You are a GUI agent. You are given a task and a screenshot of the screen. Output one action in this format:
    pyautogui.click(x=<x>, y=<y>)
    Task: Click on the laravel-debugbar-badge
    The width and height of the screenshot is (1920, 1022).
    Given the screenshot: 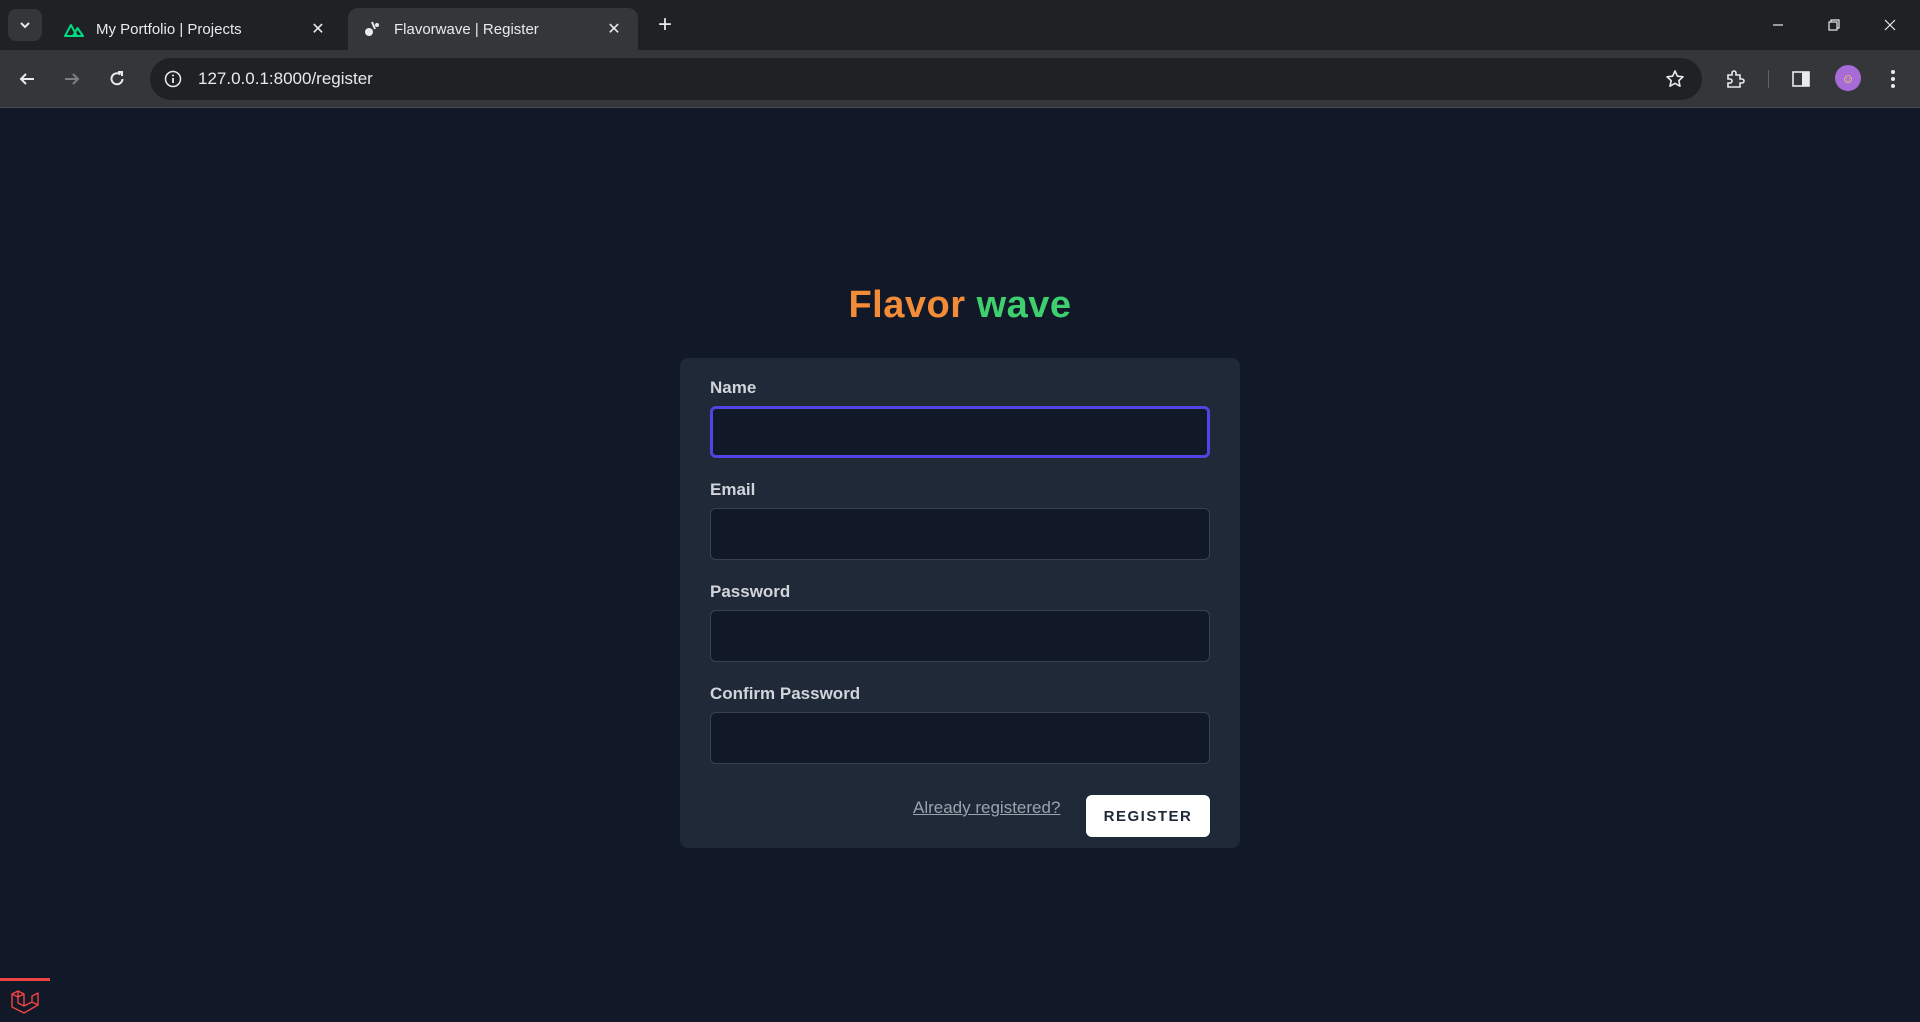 What is the action you would take?
    pyautogui.click(x=25, y=1000)
    